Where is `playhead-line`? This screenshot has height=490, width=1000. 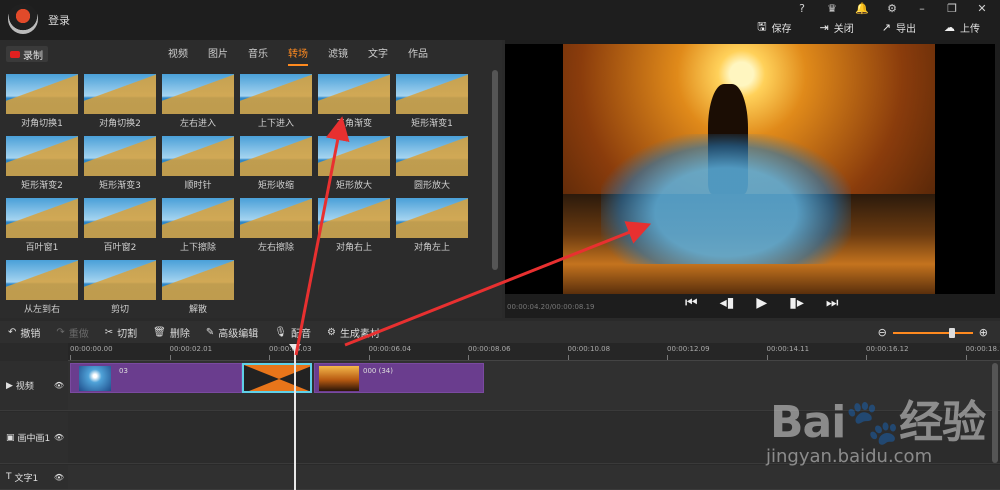 playhead-line is located at coordinates (295, 417).